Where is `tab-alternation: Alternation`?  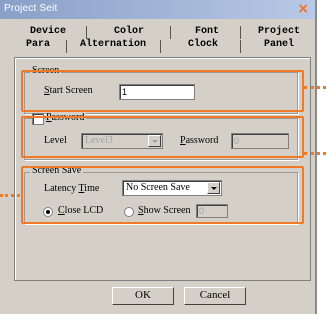
tab-alternation: Alternation is located at coordinates (113, 44).